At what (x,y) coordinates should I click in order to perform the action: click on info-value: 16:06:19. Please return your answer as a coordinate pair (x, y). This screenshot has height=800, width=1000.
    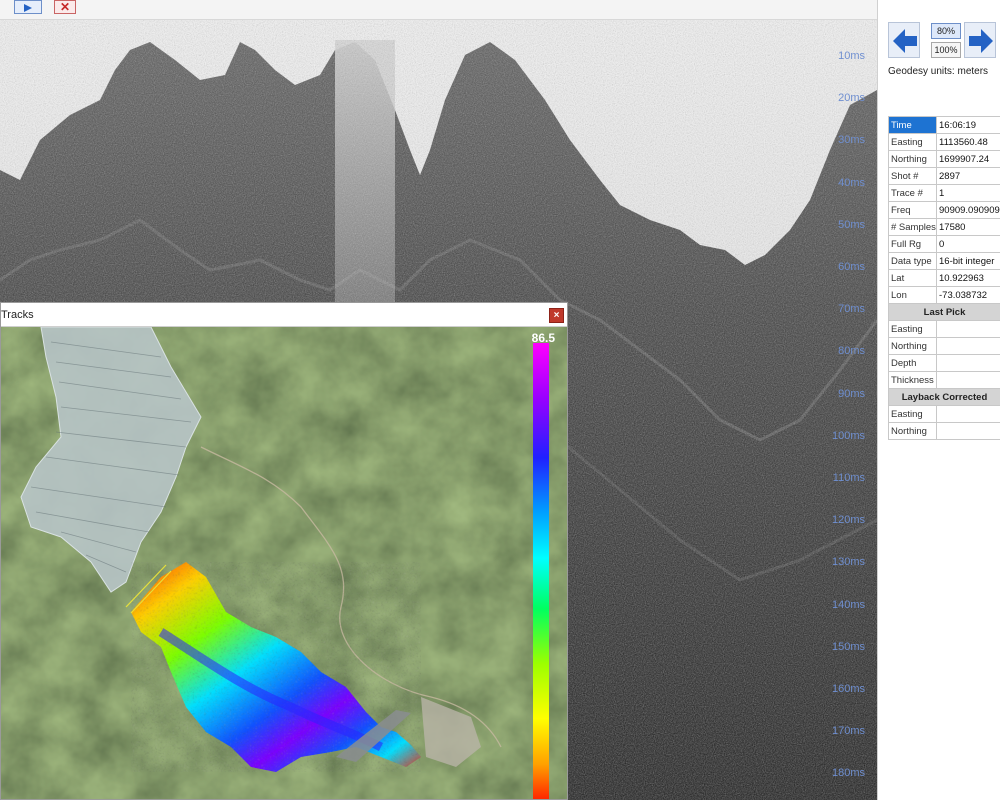
    Looking at the image, I should click on (968, 125).